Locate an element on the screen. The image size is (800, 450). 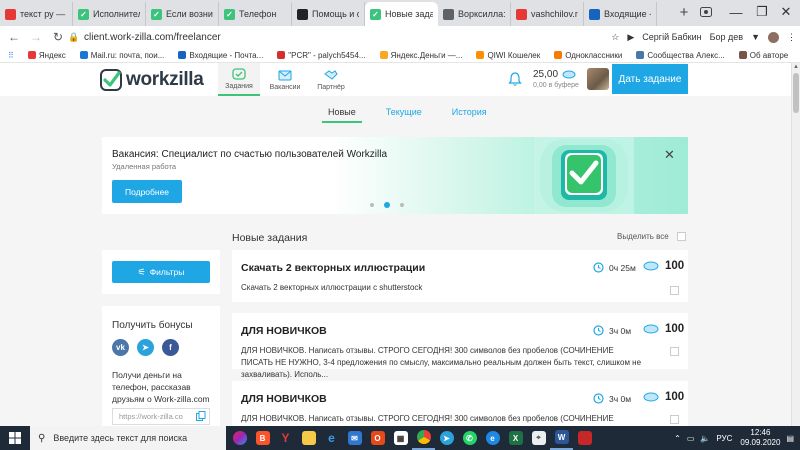
browser-tab: текст ру — Ян is located at coordinates (36, 14).